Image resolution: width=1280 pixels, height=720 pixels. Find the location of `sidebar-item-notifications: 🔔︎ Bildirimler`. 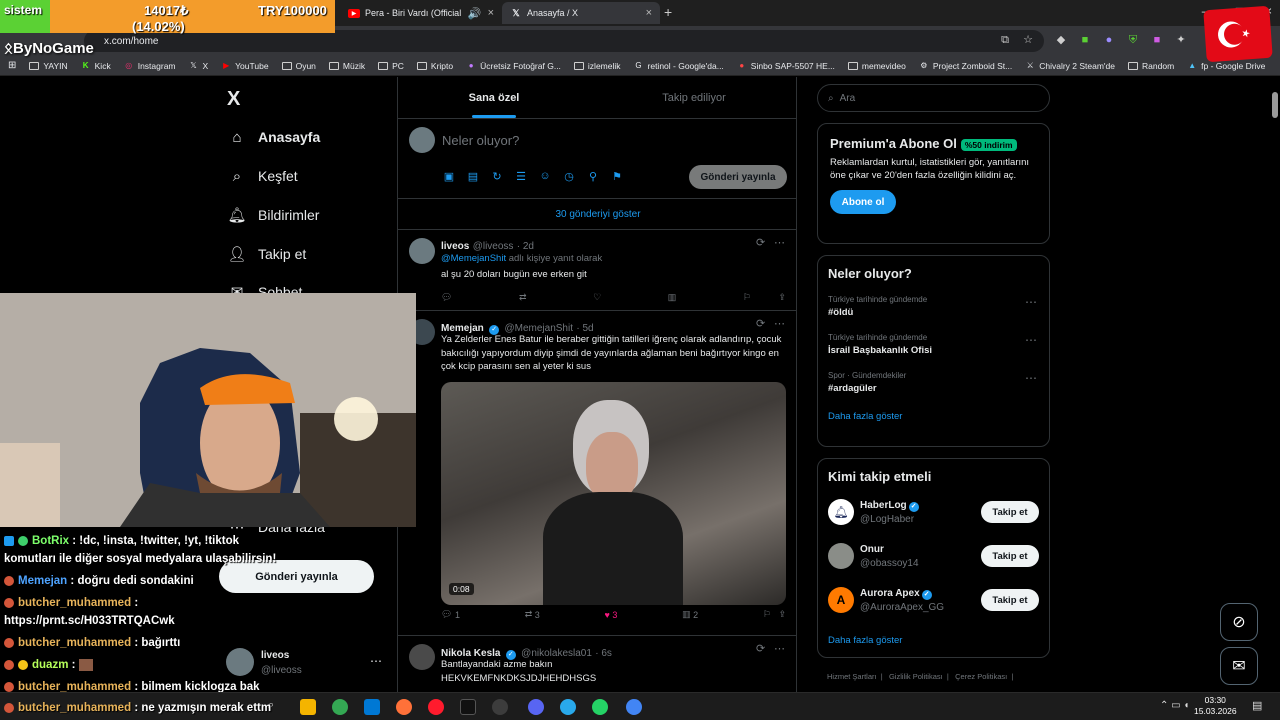

sidebar-item-notifications: 🔔︎ Bildirimler is located at coordinates (273, 215).